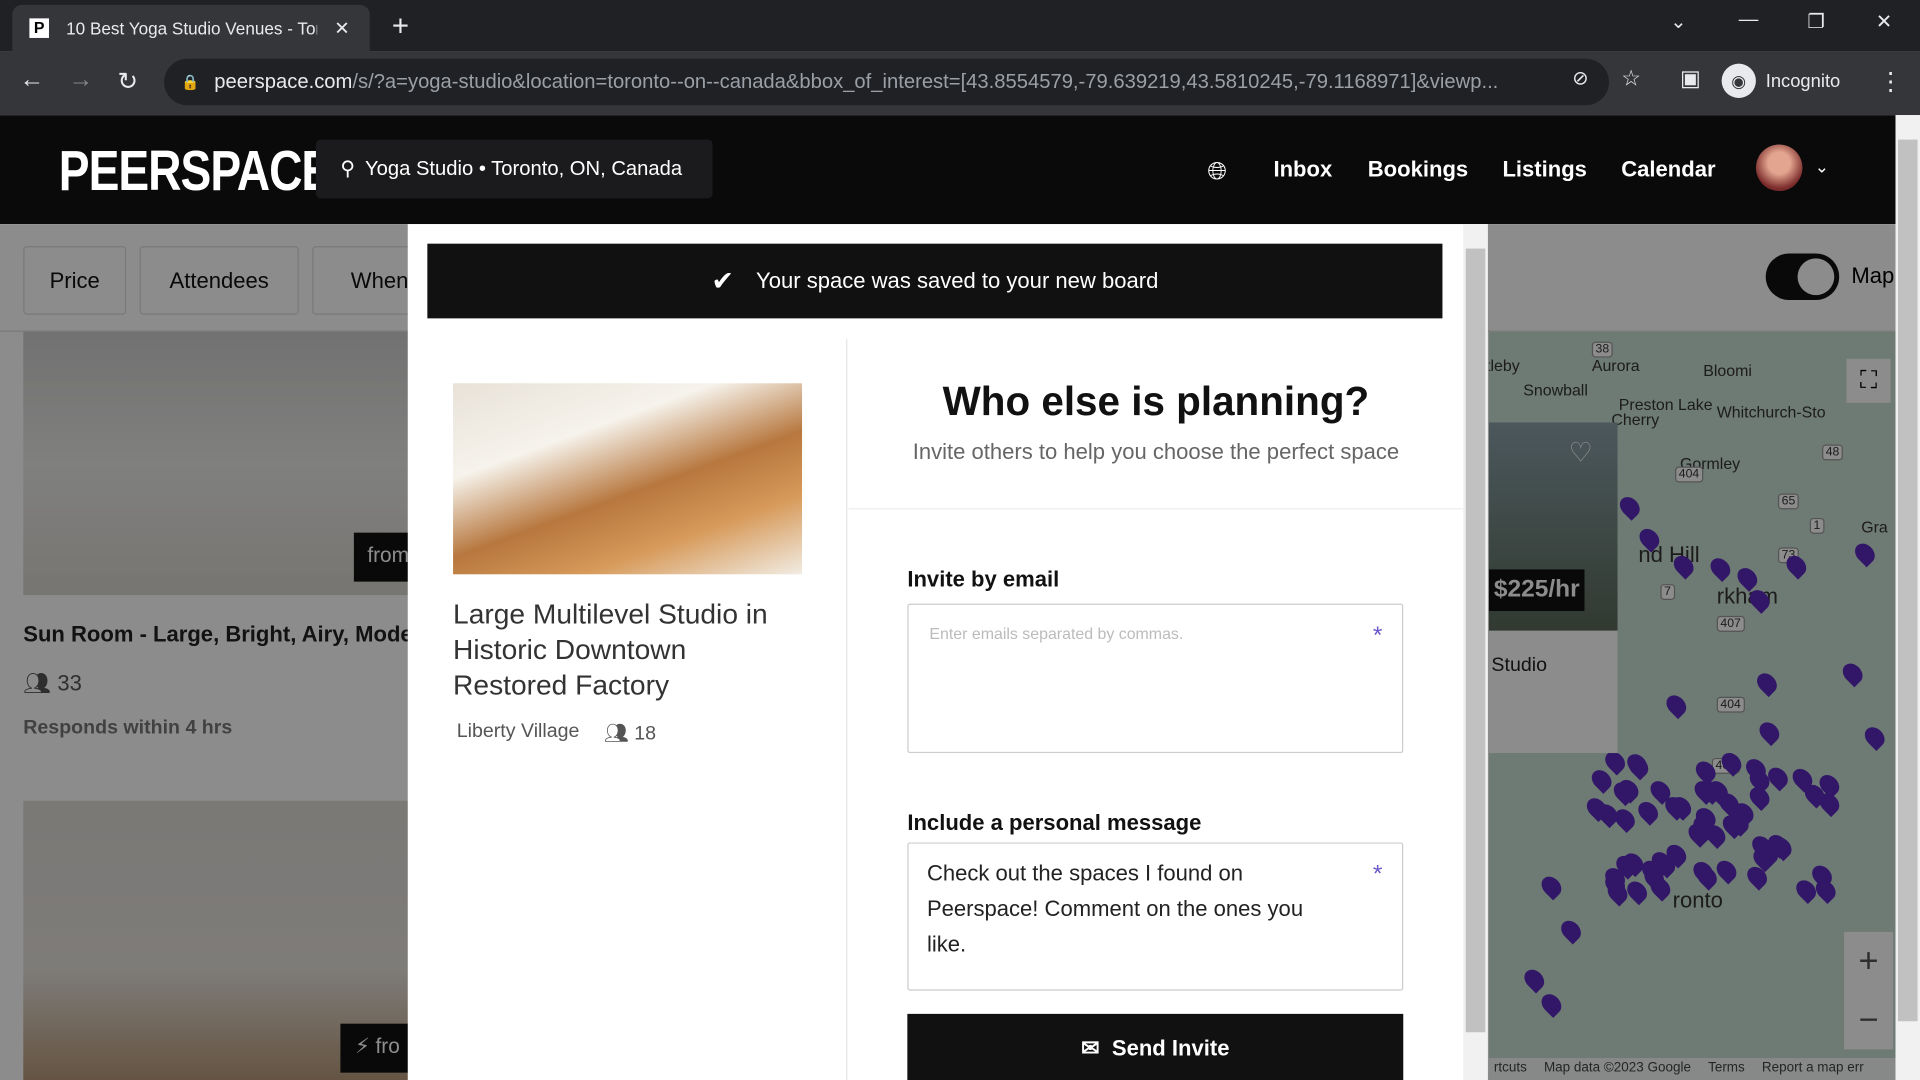  Describe the element at coordinates (628, 479) in the screenshot. I see `space-image` at that location.